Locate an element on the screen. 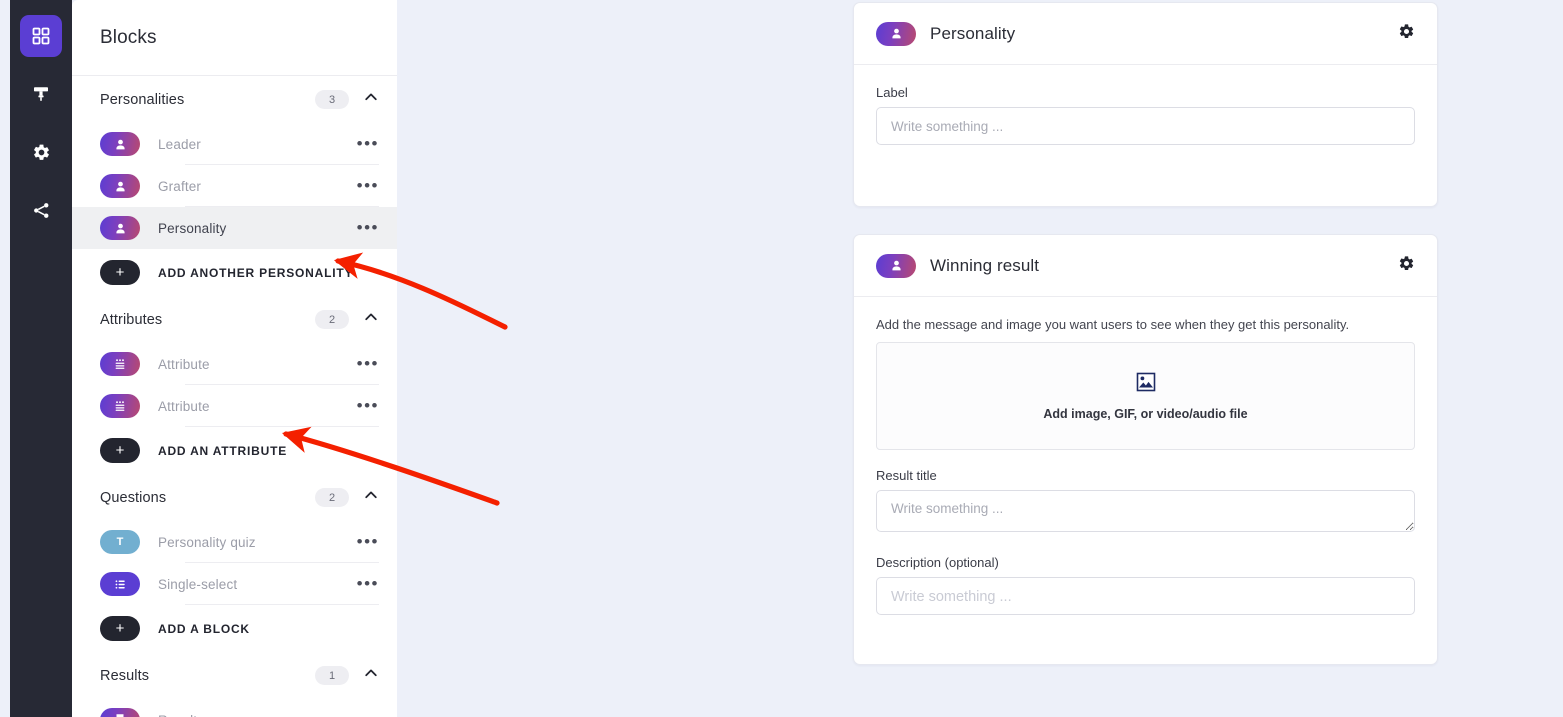 Image resolution: width=1563 pixels, height=717 pixels. block-list-item: Leader ••• is located at coordinates (234, 144).